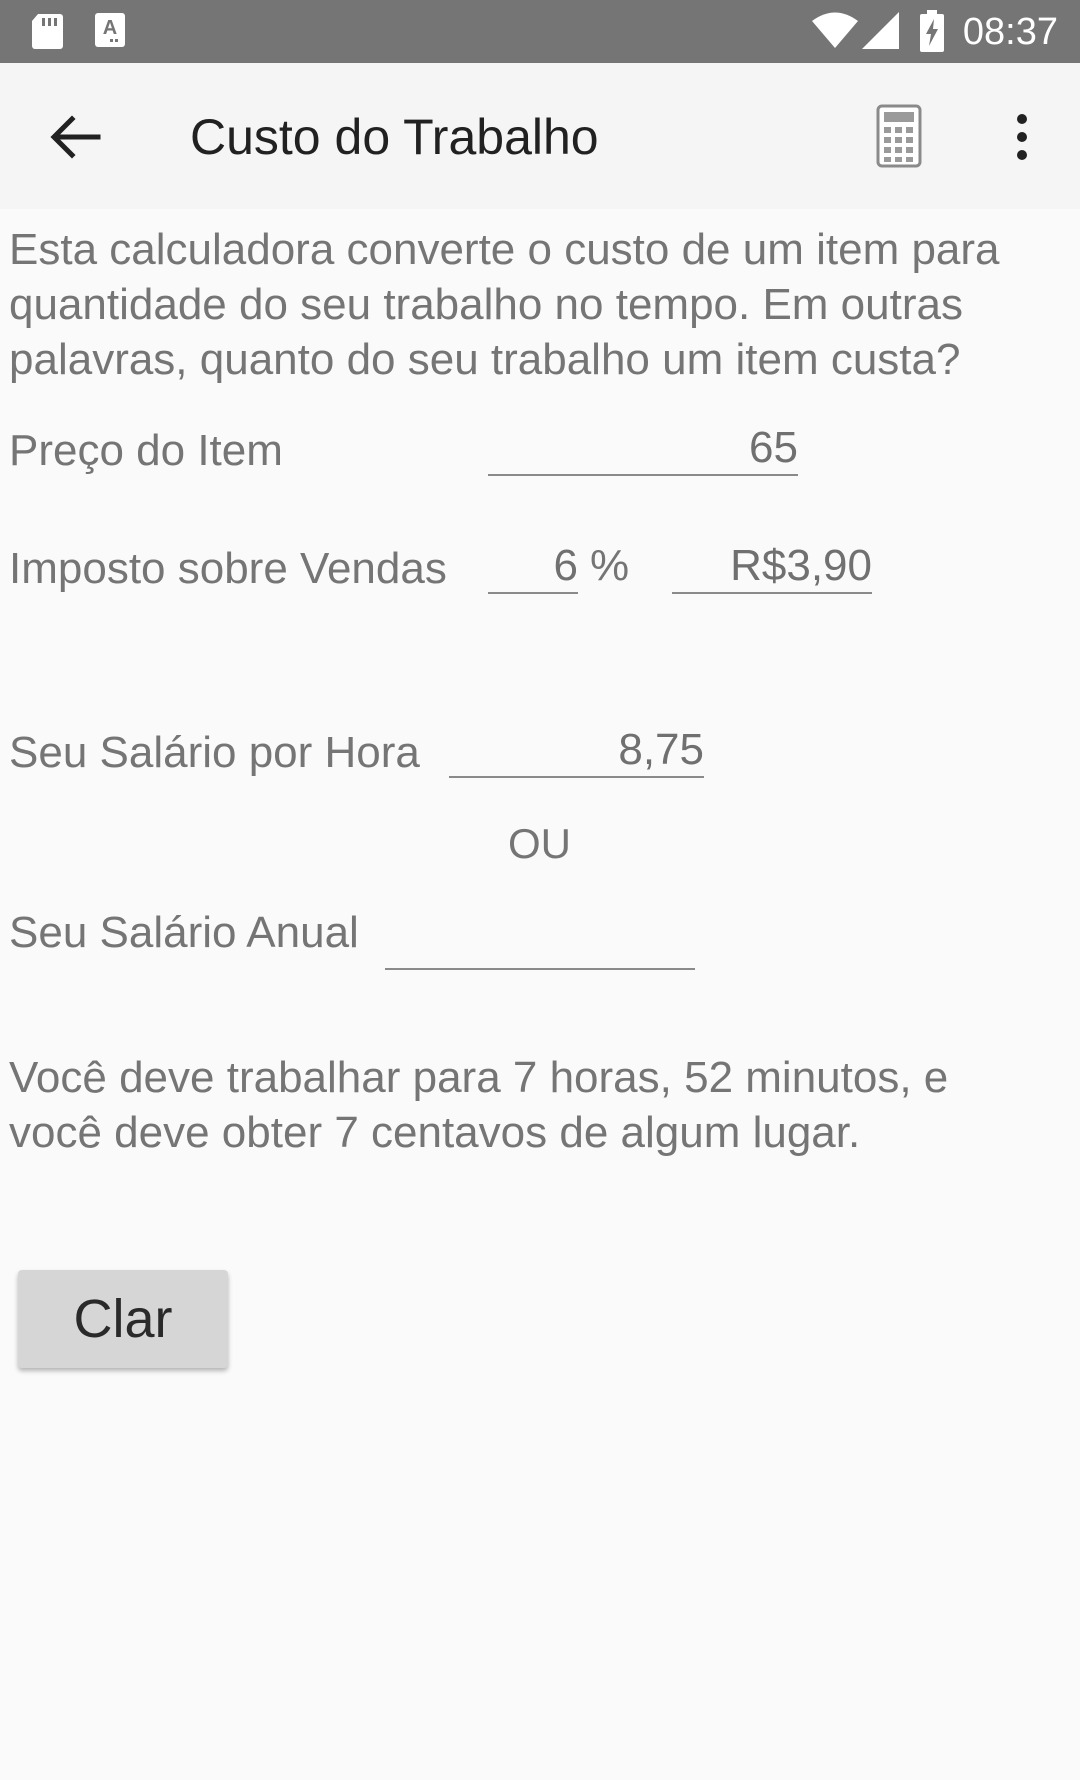 The image size is (1080, 1780). I want to click on overflow-menu-button, so click(1022, 137).